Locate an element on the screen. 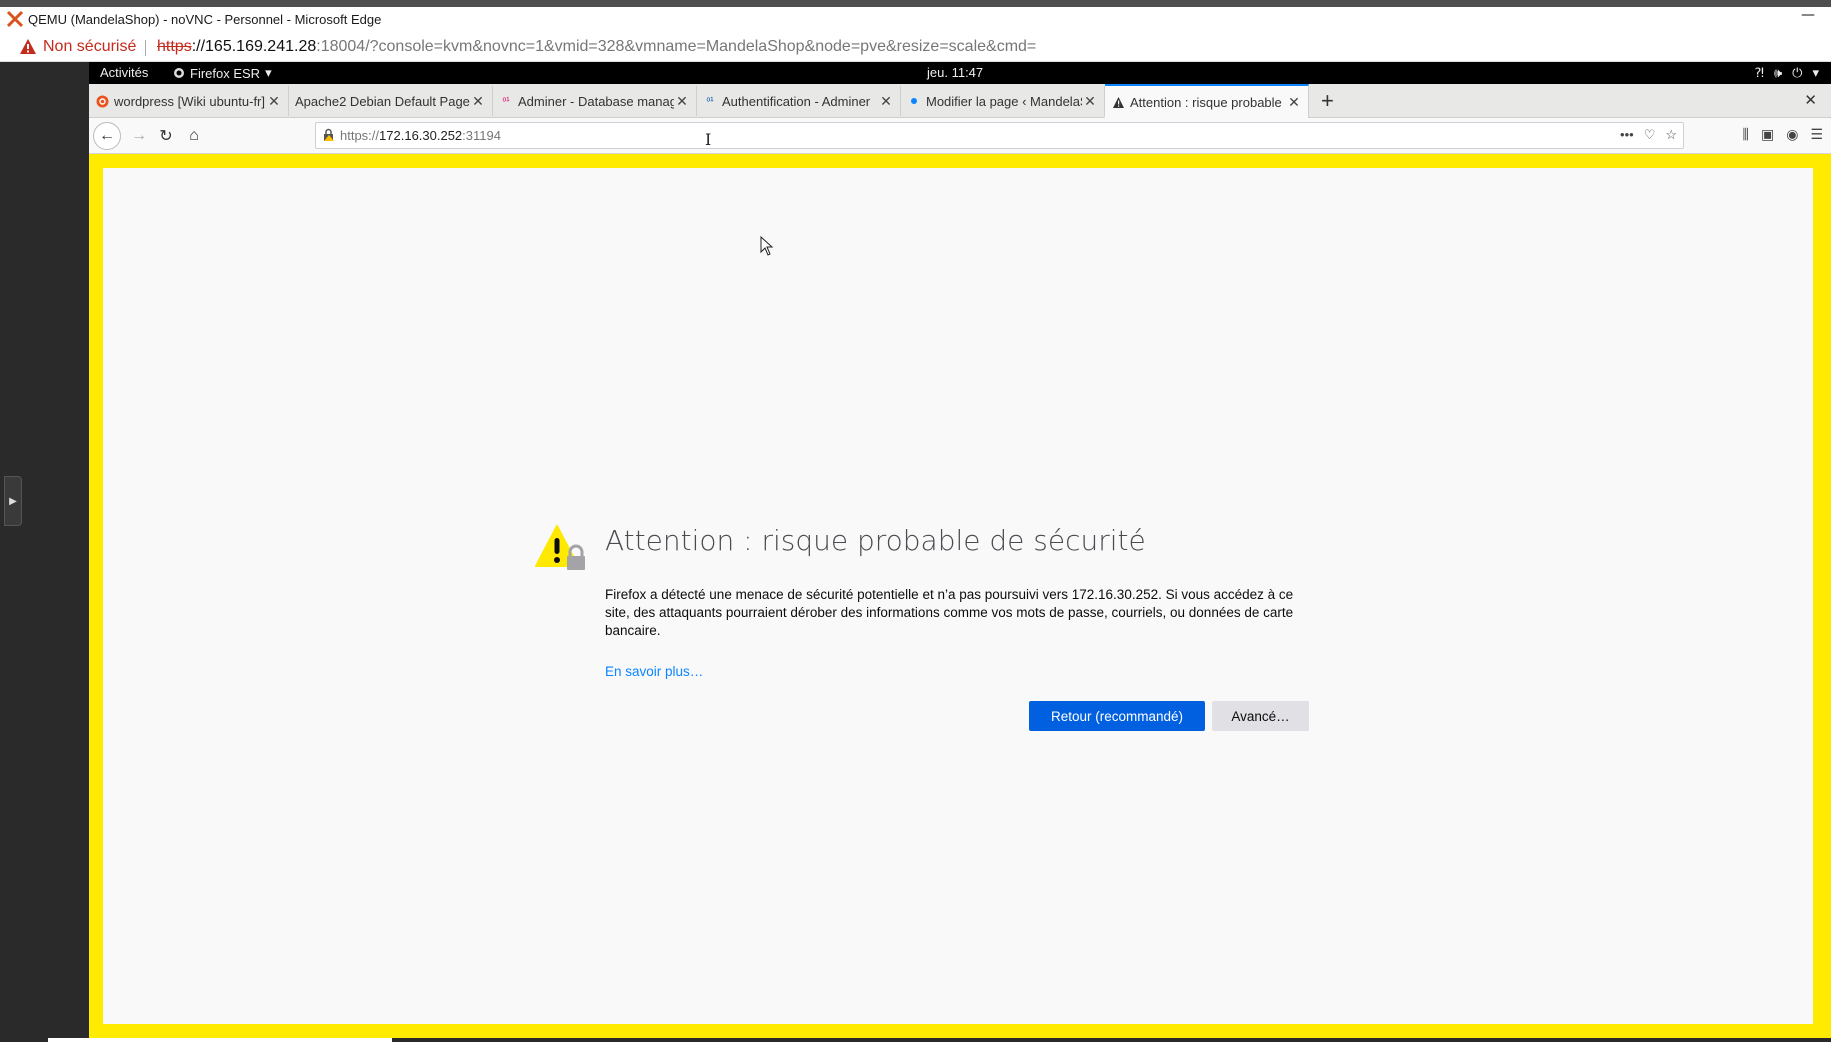  page-actions: ••• ♡ ☆ is located at coordinates (1648, 135).